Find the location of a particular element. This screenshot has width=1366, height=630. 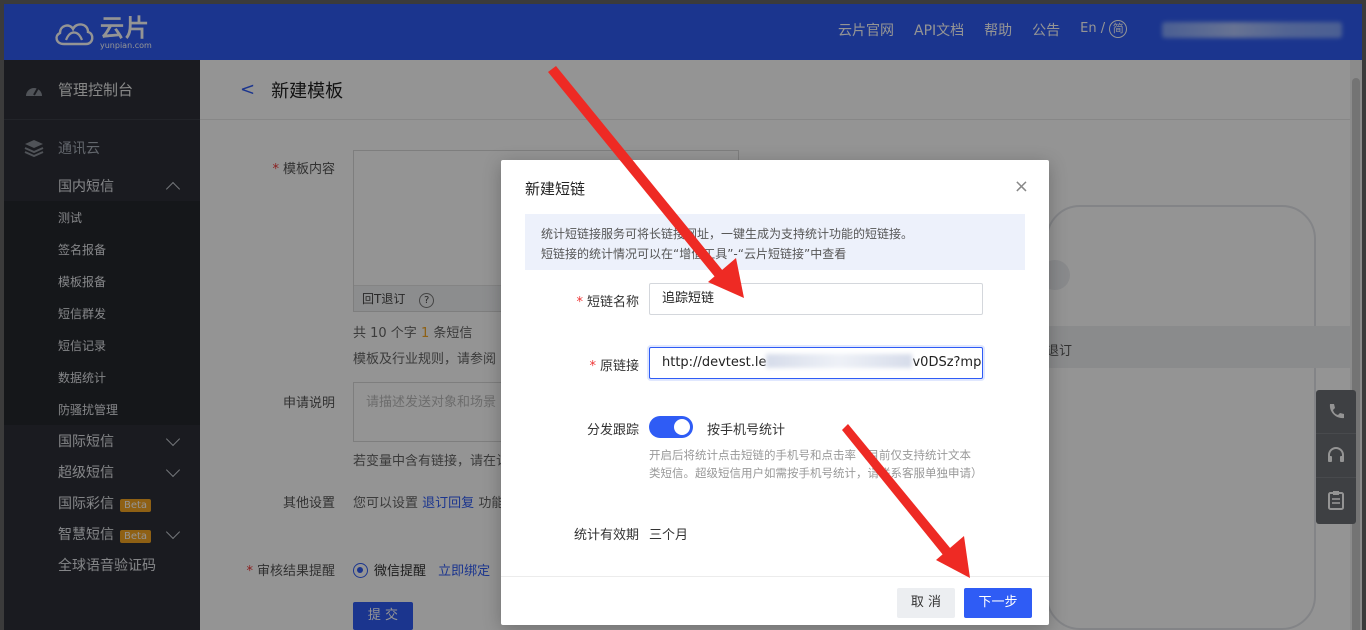

cancel-button: 取 消 is located at coordinates (926, 603).